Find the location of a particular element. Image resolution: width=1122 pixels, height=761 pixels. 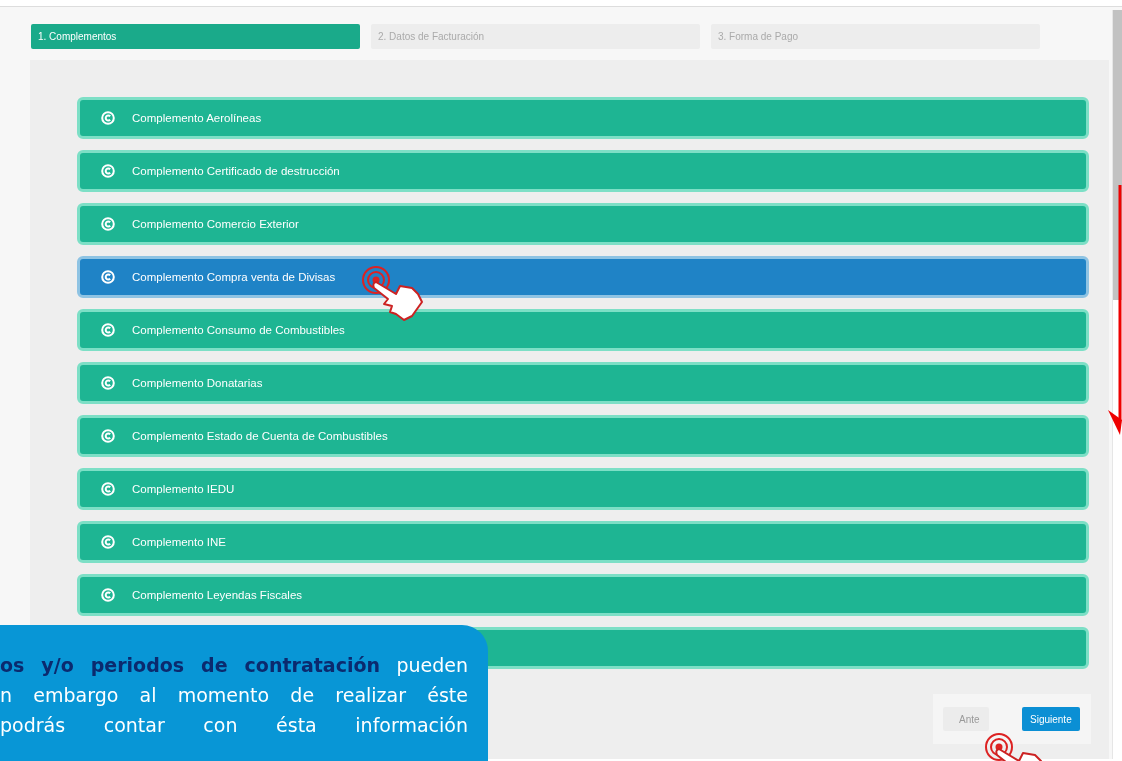

callout-text-line: podrás contar con ésta información is located at coordinates (234, 725).